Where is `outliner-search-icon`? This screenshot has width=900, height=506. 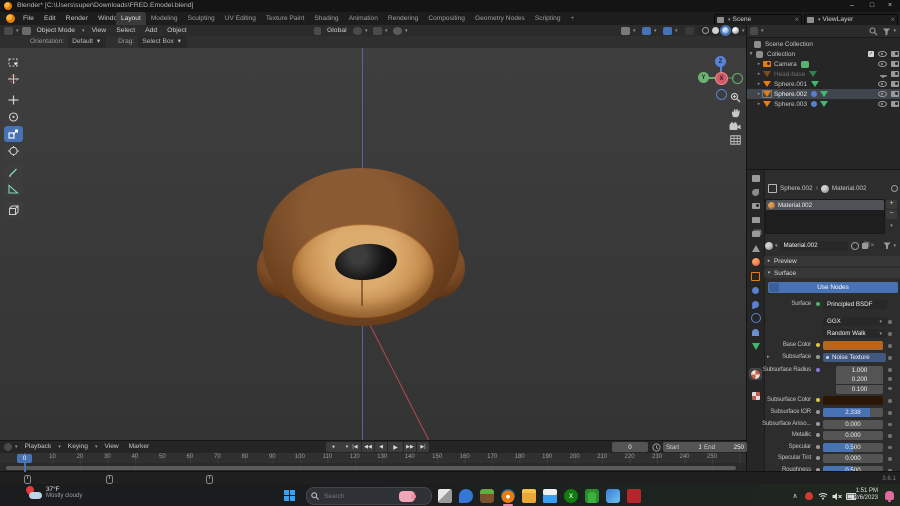
outliner-search-icon is located at coordinates (873, 31).